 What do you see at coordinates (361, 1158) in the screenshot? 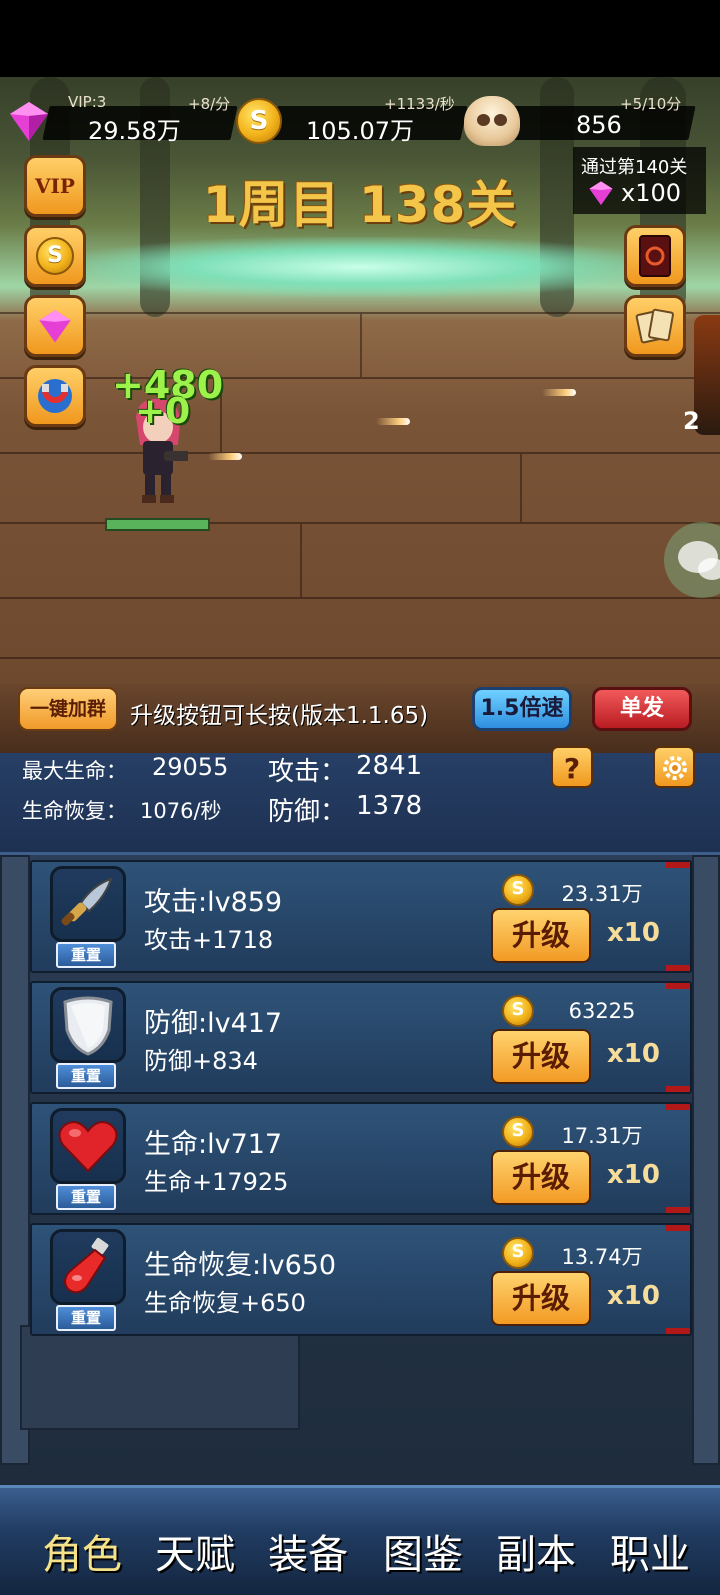
I see `upgrade-card-hp: 重置 生命:lv717 生命+17925 S 17.31万 升级 x10` at bounding box center [361, 1158].